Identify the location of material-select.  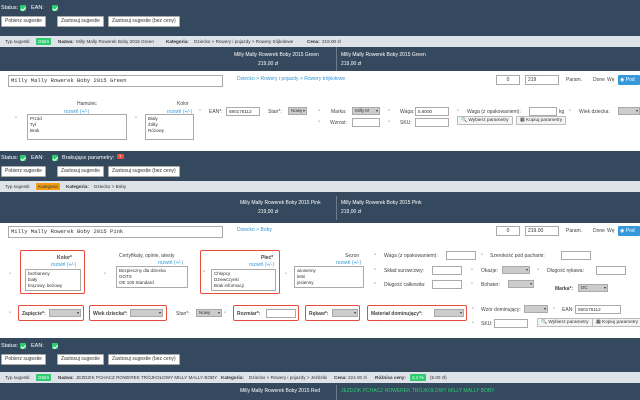
(449, 313).